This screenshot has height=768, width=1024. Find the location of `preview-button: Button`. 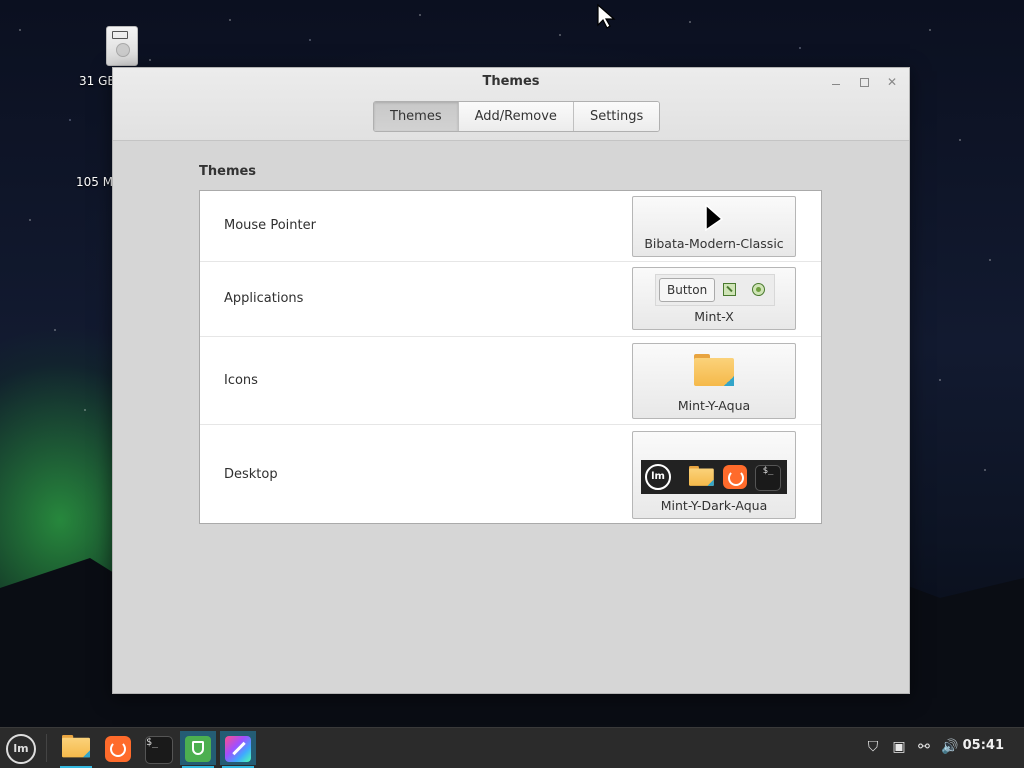

preview-button: Button is located at coordinates (687, 290).